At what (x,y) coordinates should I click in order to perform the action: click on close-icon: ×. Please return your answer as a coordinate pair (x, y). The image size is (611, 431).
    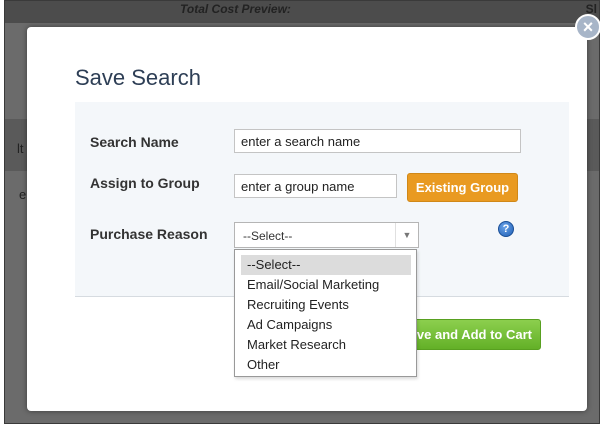
    Looking at the image, I should click on (588, 27).